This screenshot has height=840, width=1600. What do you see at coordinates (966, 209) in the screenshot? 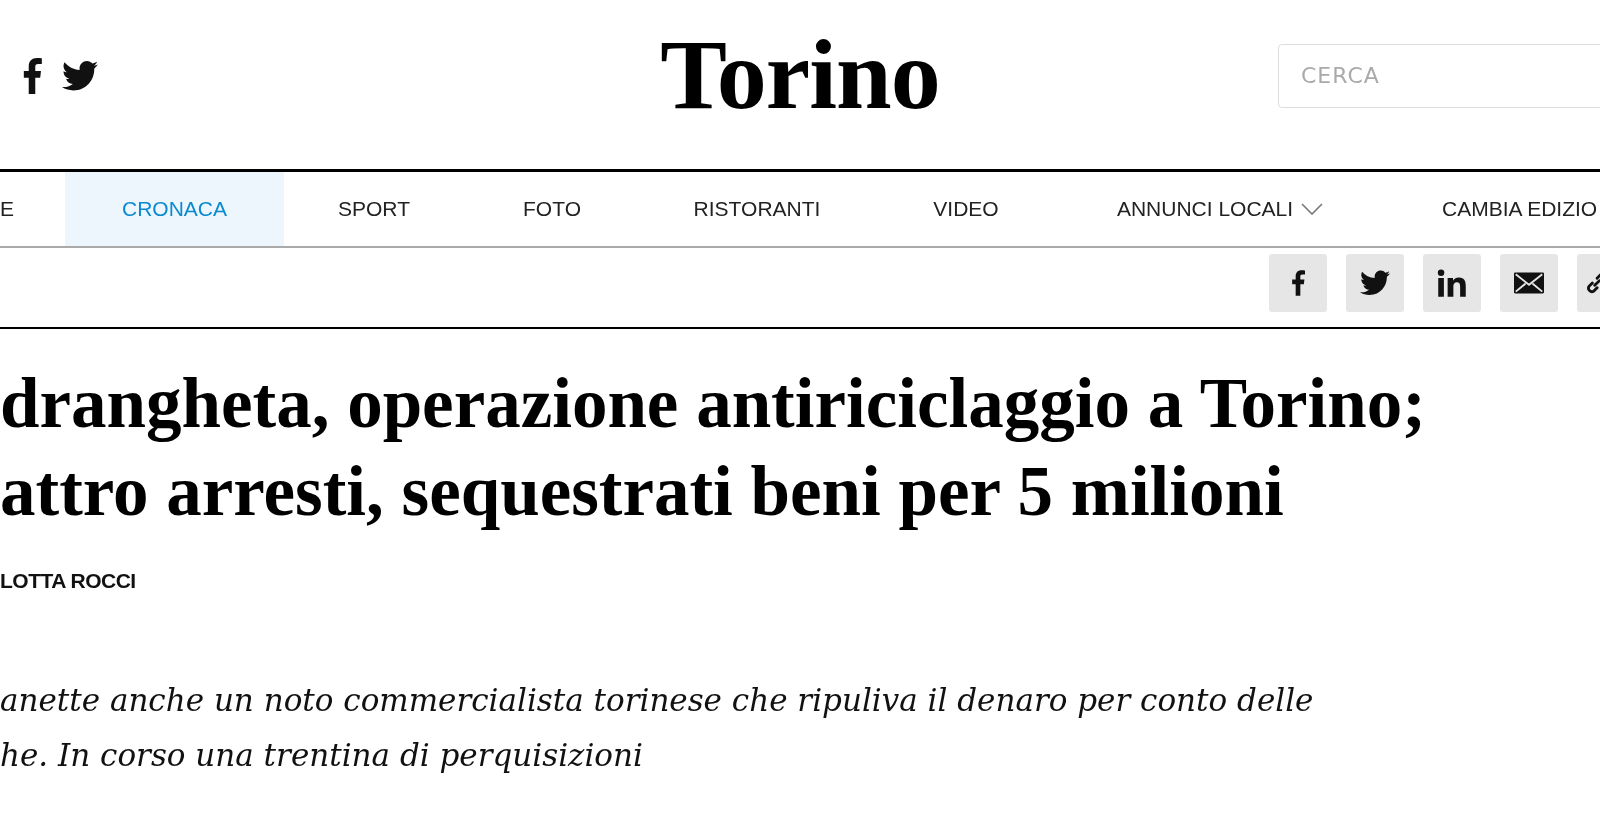
I see `nav-tab: VIDEO` at bounding box center [966, 209].